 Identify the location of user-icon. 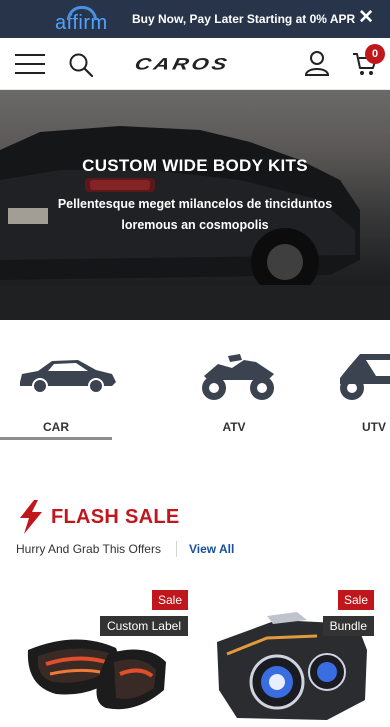
(317, 63).